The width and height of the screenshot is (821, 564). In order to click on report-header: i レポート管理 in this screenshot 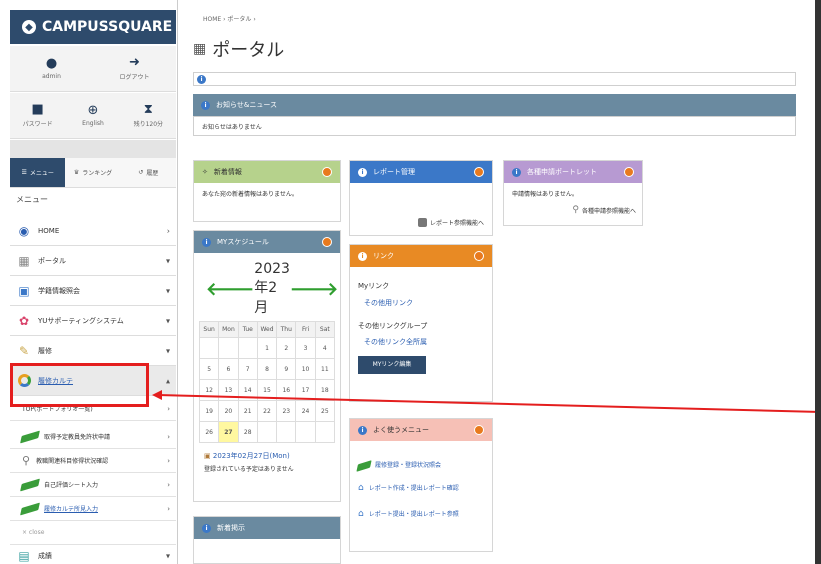, I will do `click(421, 172)`.